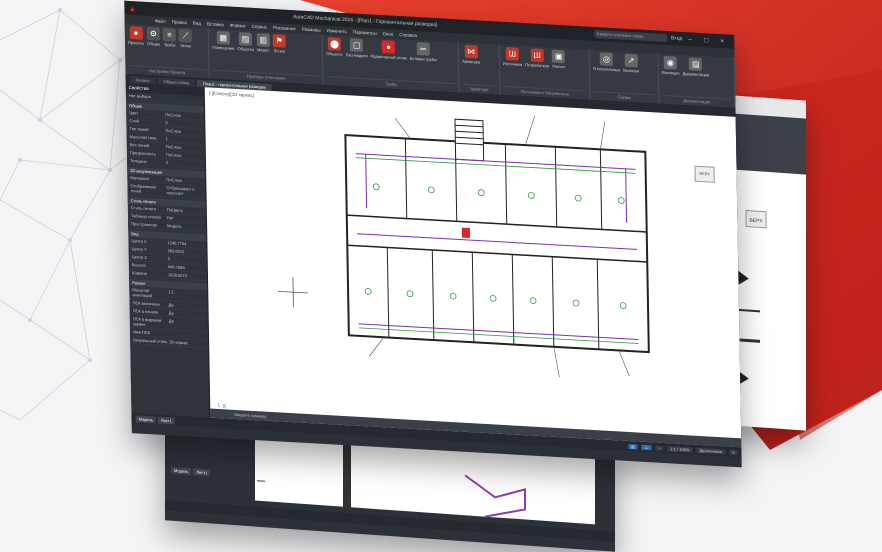 This screenshot has width=882, height=552. What do you see at coordinates (169, 37) in the screenshot?
I see `pipes-button: ≡ Трубы` at bounding box center [169, 37].